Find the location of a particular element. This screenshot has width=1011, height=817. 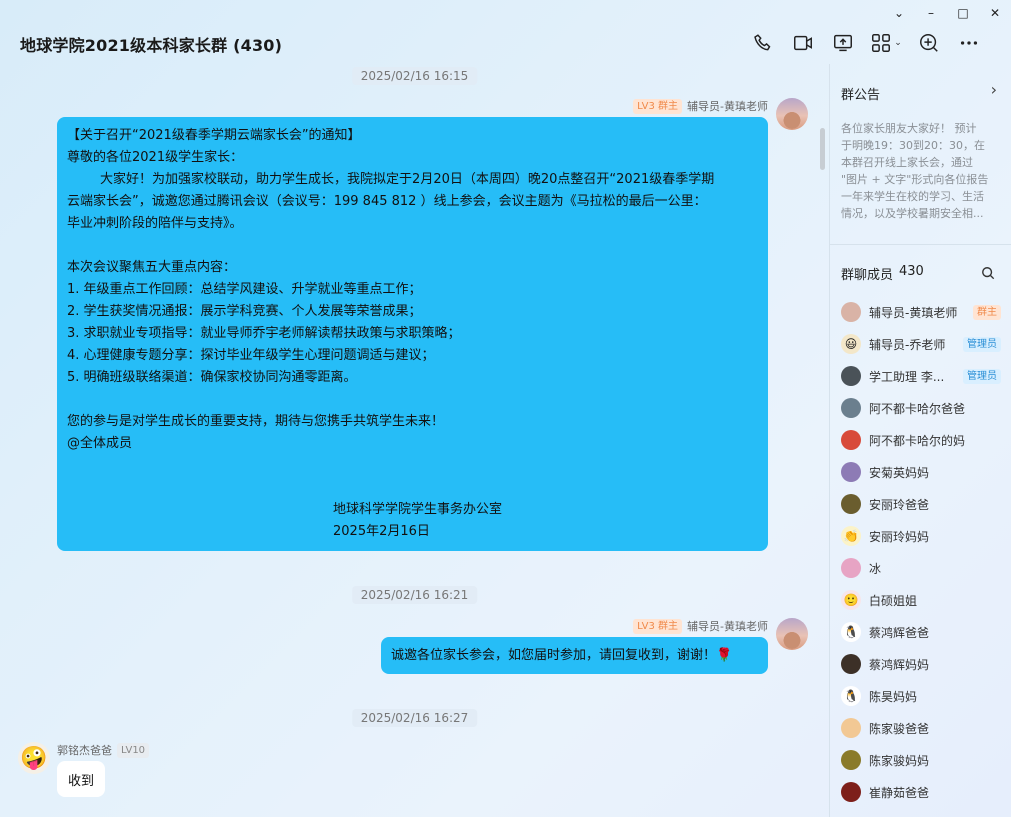

message-line: 1. 年级重点工作回顾：总结学风建设、升学就业等重点工作； is located at coordinates (244, 289).